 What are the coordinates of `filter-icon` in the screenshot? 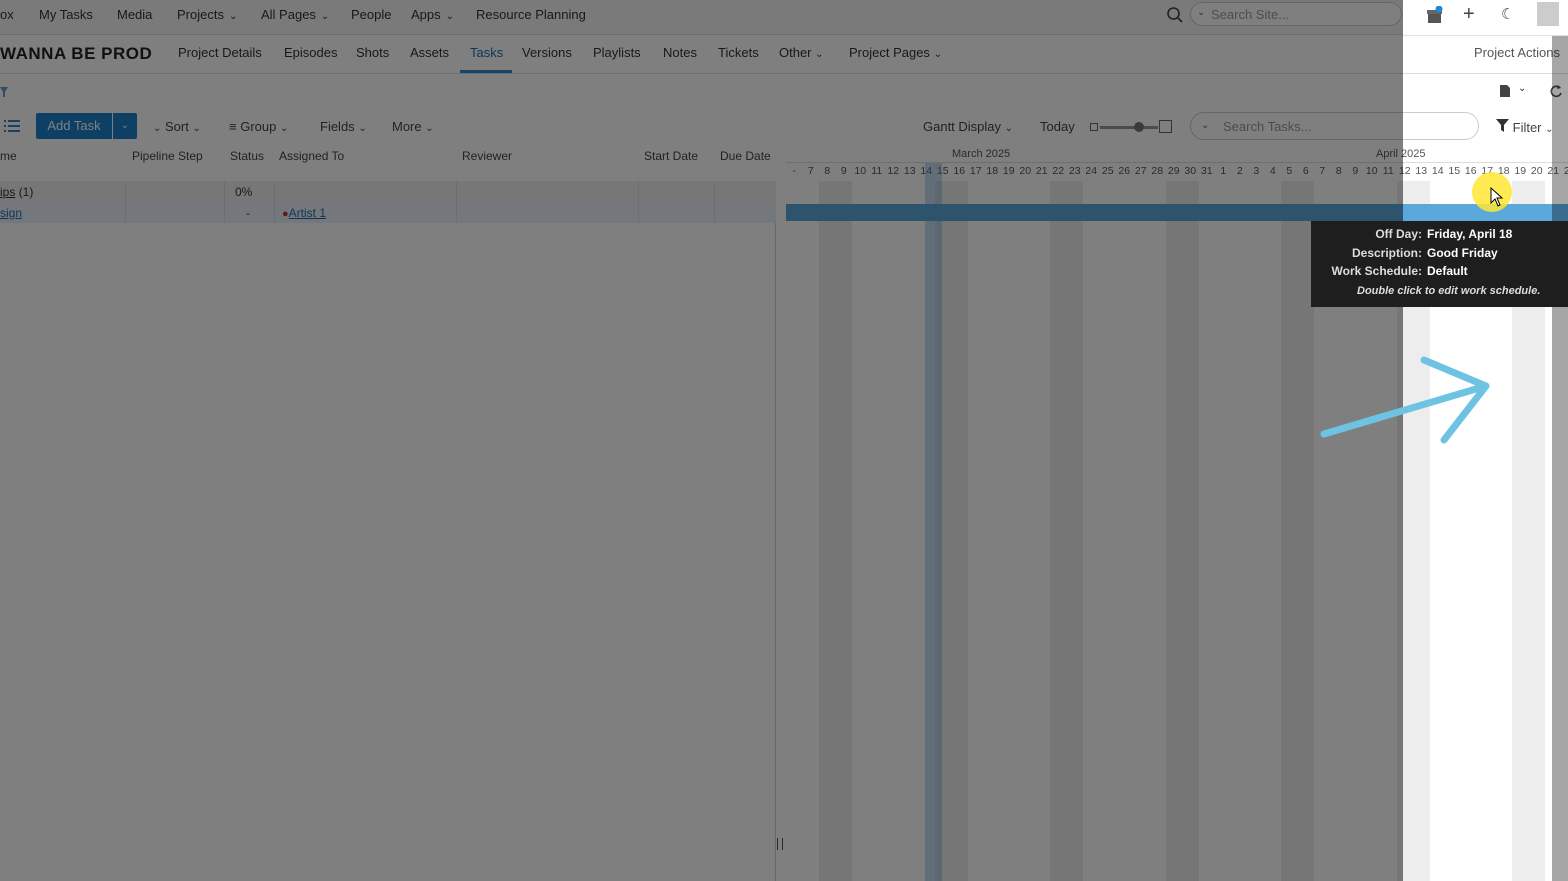 It's located at (1502, 125).